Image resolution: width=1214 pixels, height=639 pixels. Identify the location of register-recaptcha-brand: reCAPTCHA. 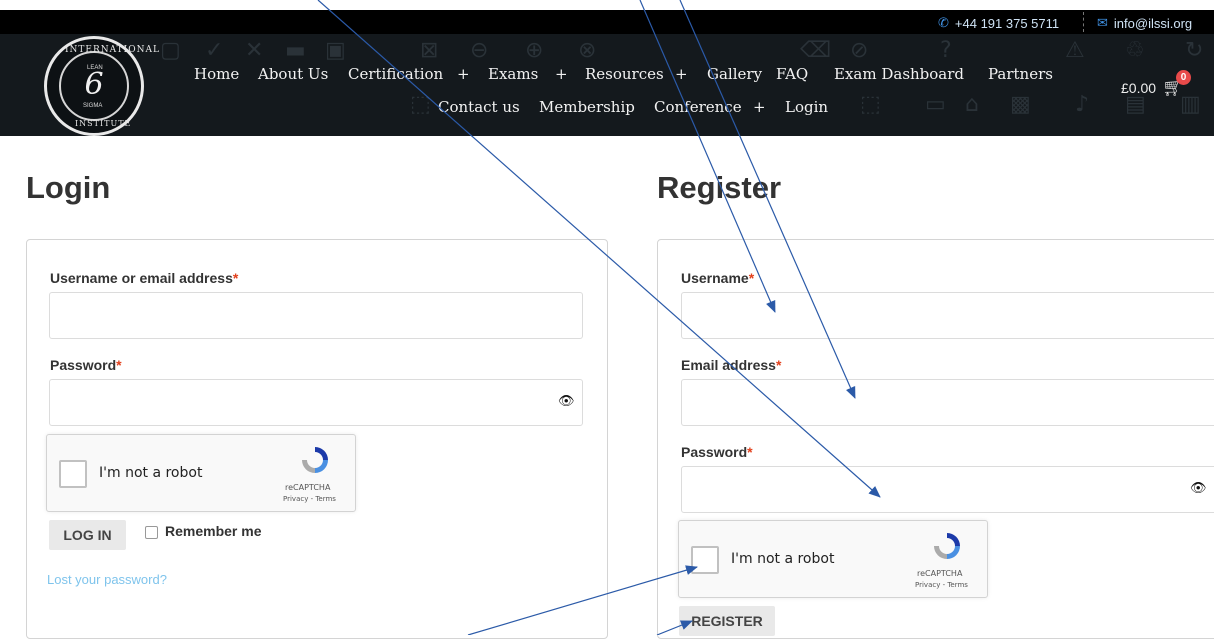
(940, 573).